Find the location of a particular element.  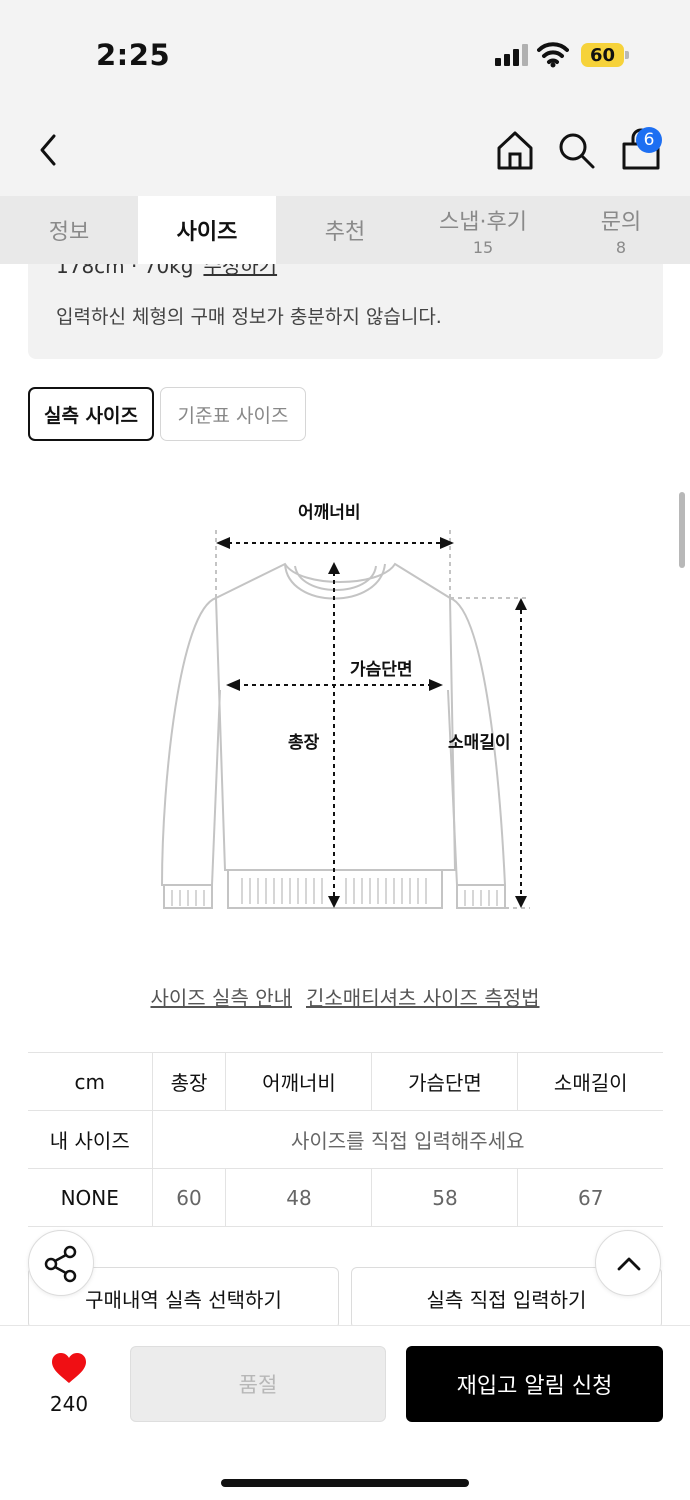

tab-label: 문의 is located at coordinates (621, 222).